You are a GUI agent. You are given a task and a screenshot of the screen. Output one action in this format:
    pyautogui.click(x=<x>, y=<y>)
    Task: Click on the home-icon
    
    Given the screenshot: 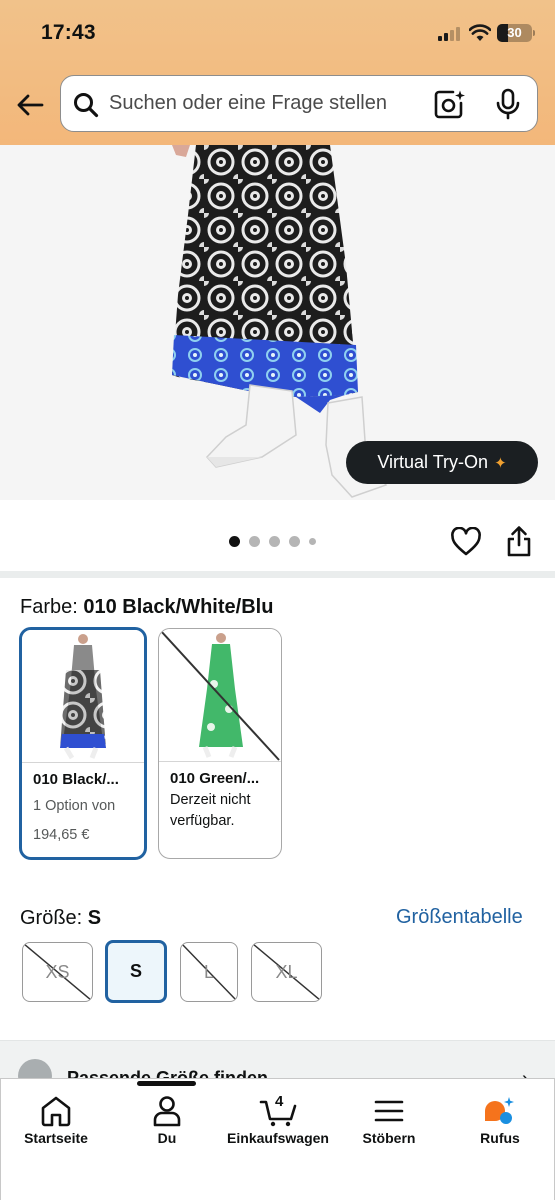 What is the action you would take?
    pyautogui.click(x=56, y=1111)
    